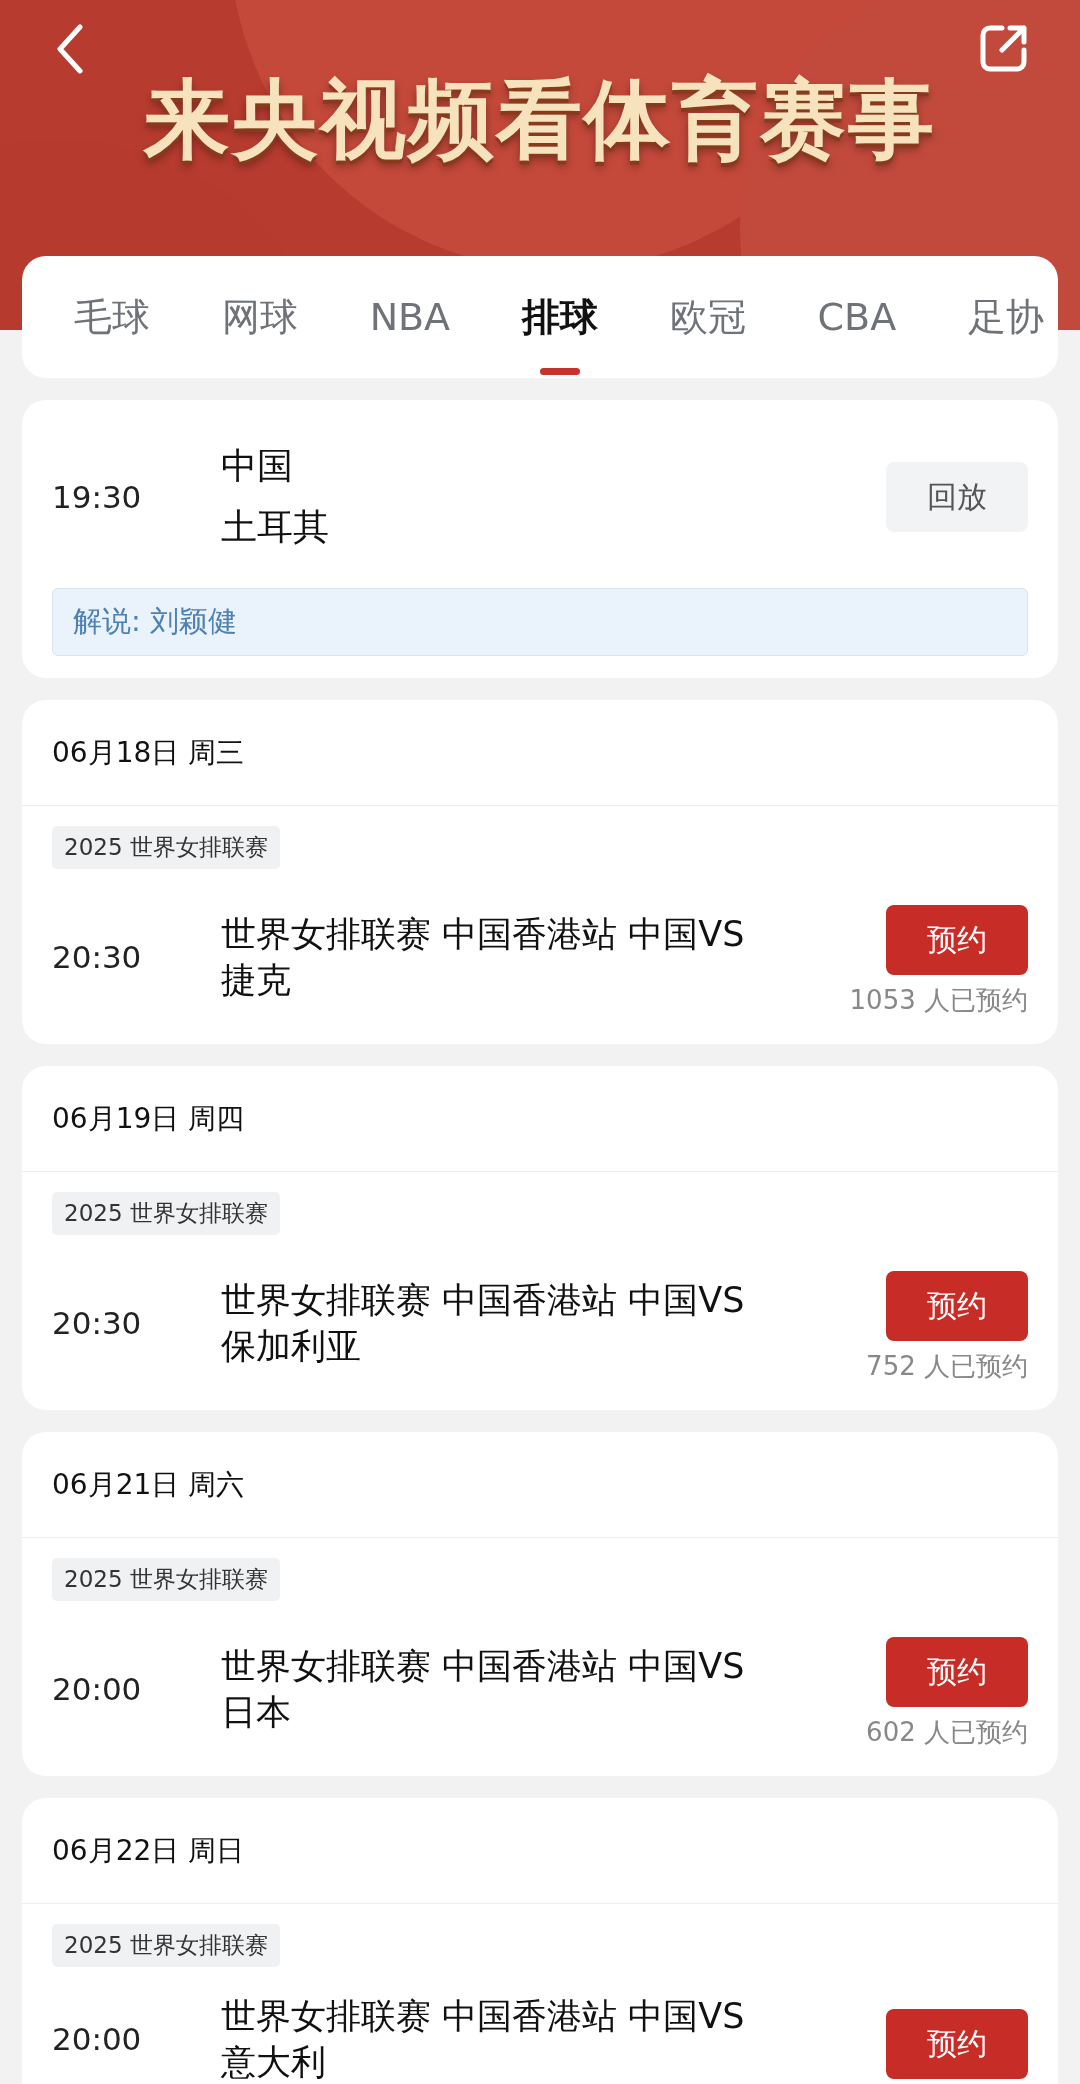  I want to click on reservation-count: 1053 人已预约, so click(938, 1000).